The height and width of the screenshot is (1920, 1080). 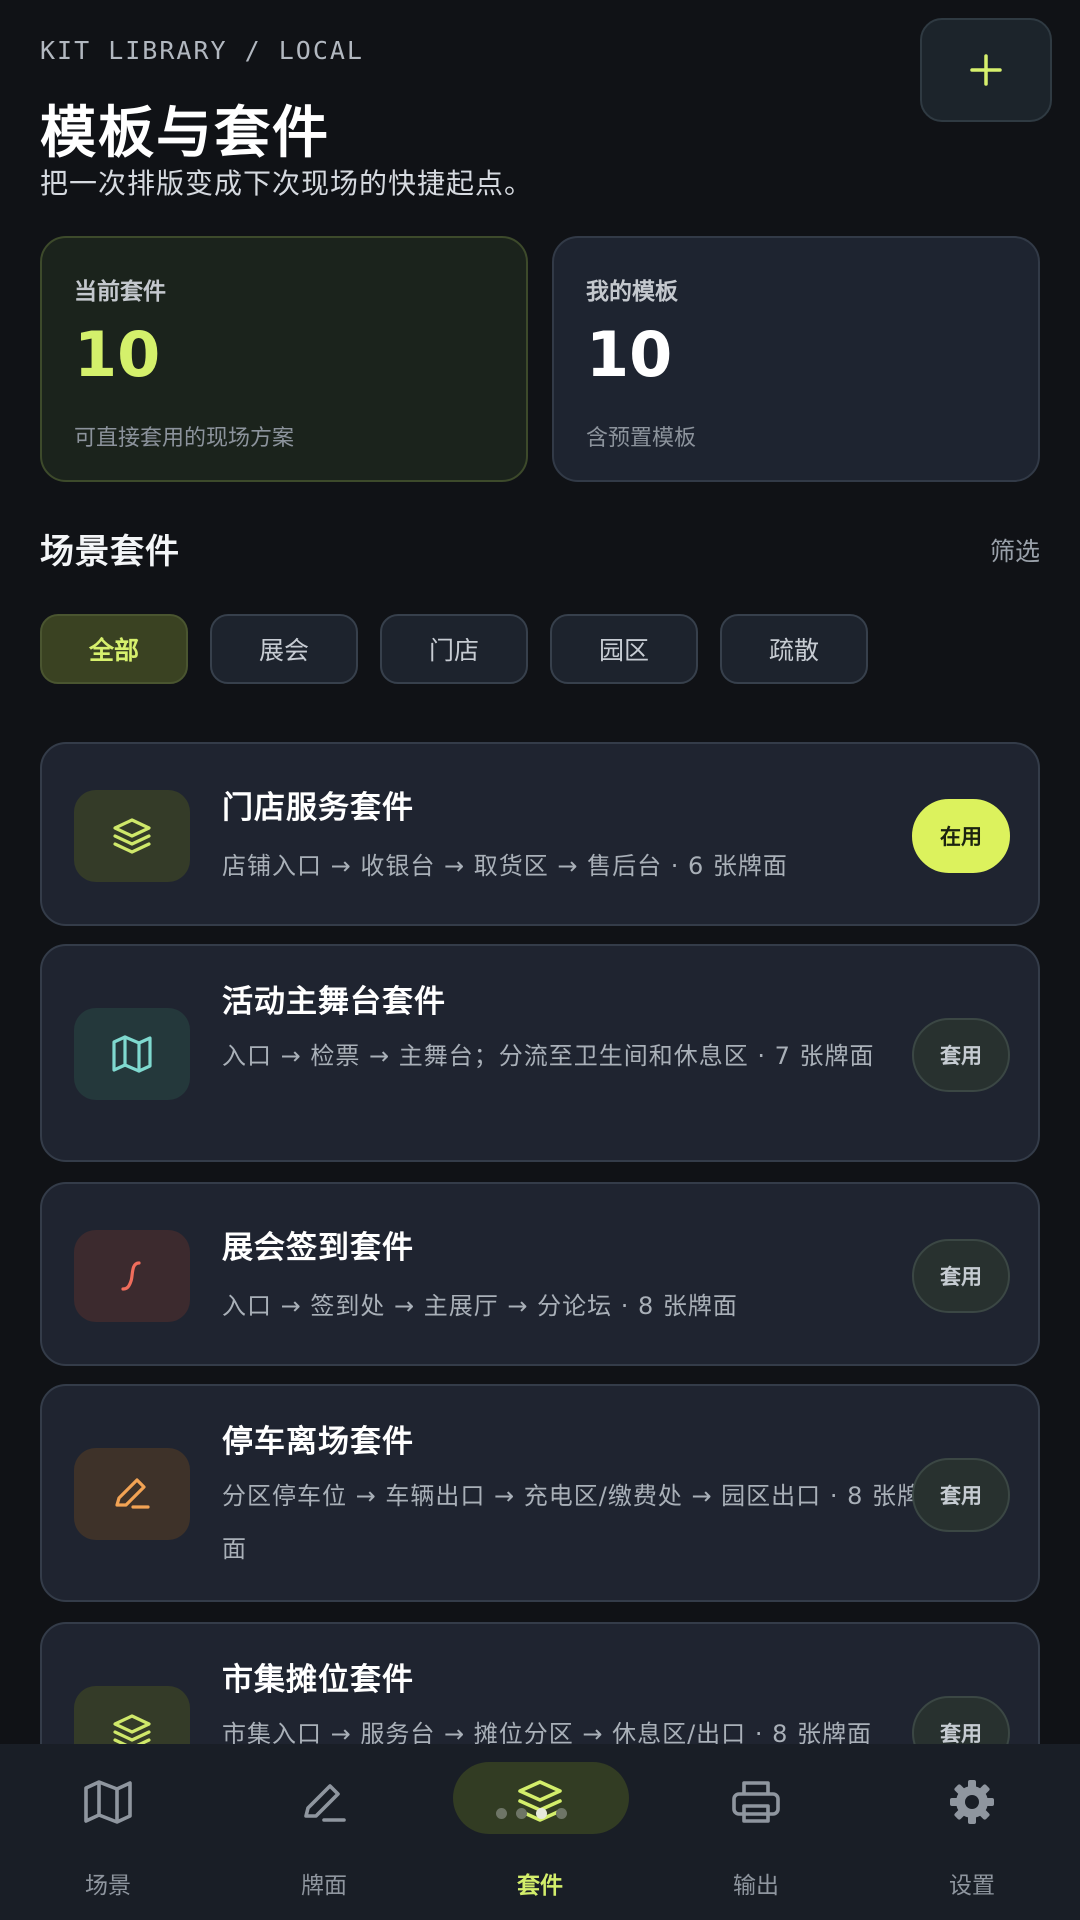 What do you see at coordinates (641, 438) in the screenshot?
I see `stat-note: 含预置模板` at bounding box center [641, 438].